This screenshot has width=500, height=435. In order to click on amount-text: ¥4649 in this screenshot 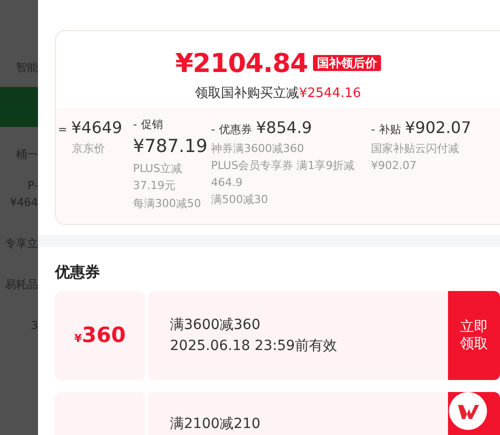, I will do `click(96, 127)`.